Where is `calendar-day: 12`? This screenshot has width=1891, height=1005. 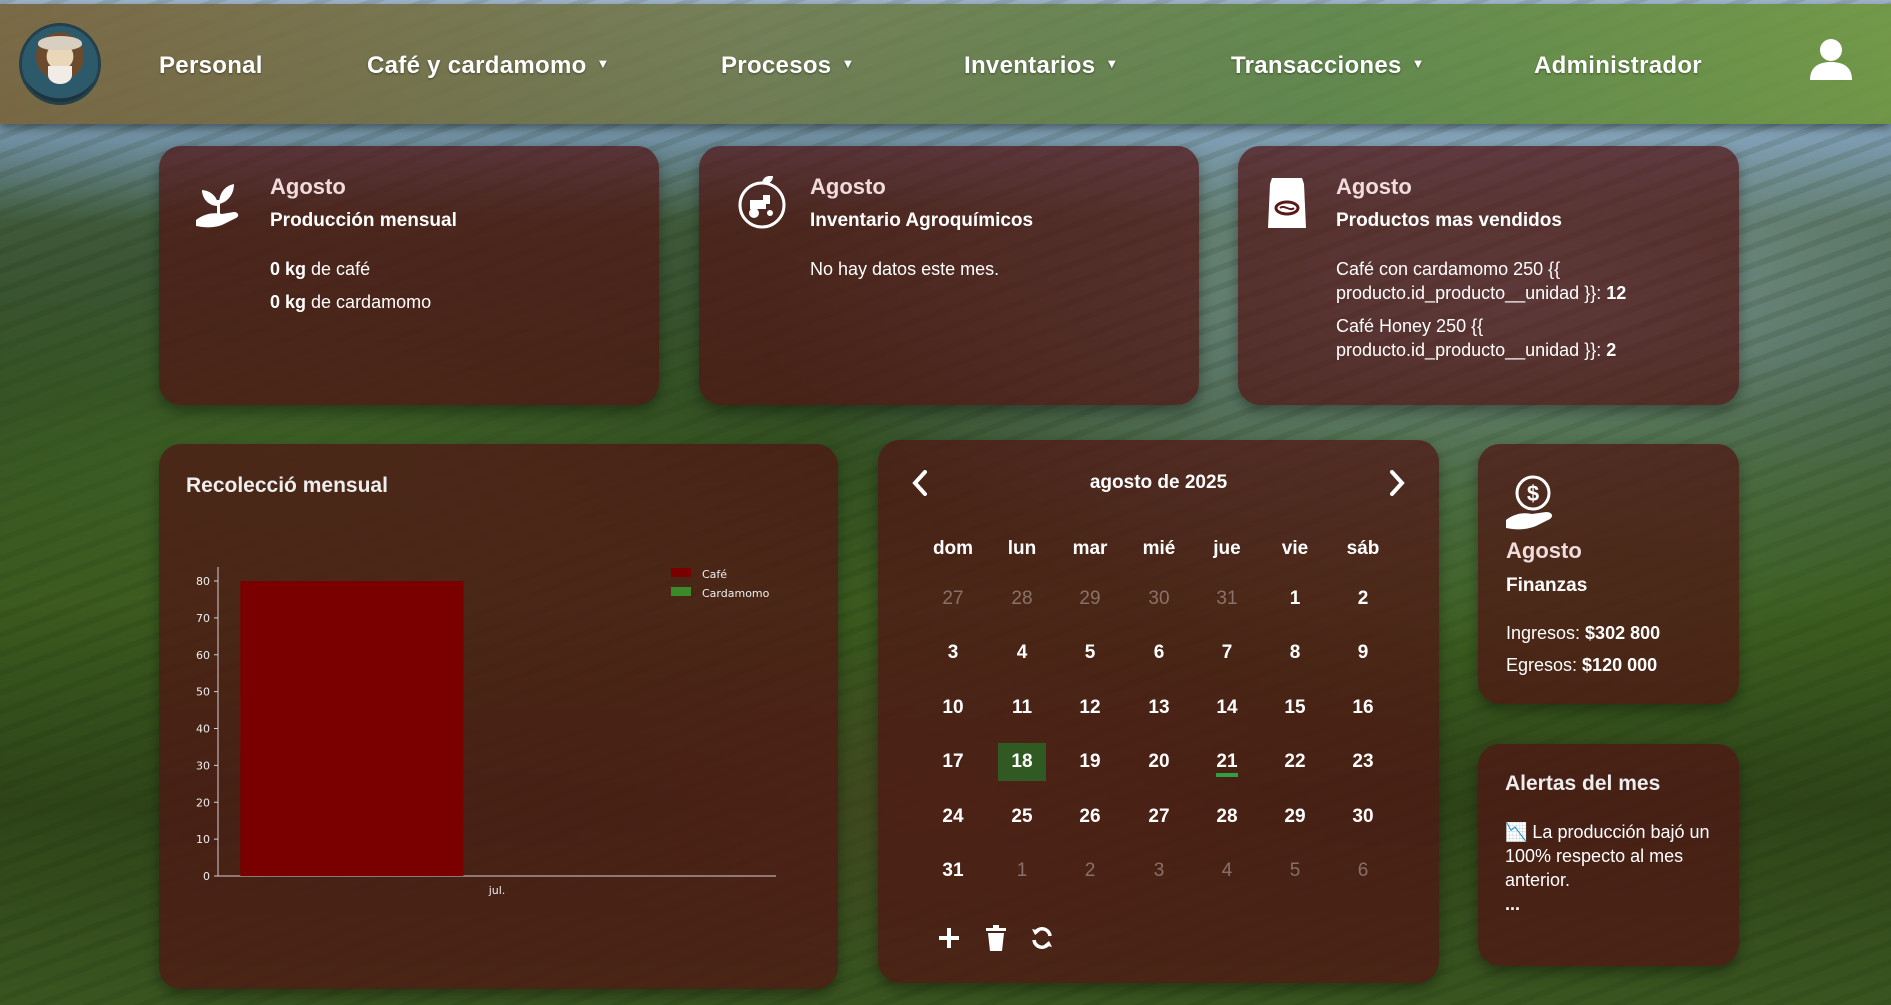 calendar-day: 12 is located at coordinates (1090, 708).